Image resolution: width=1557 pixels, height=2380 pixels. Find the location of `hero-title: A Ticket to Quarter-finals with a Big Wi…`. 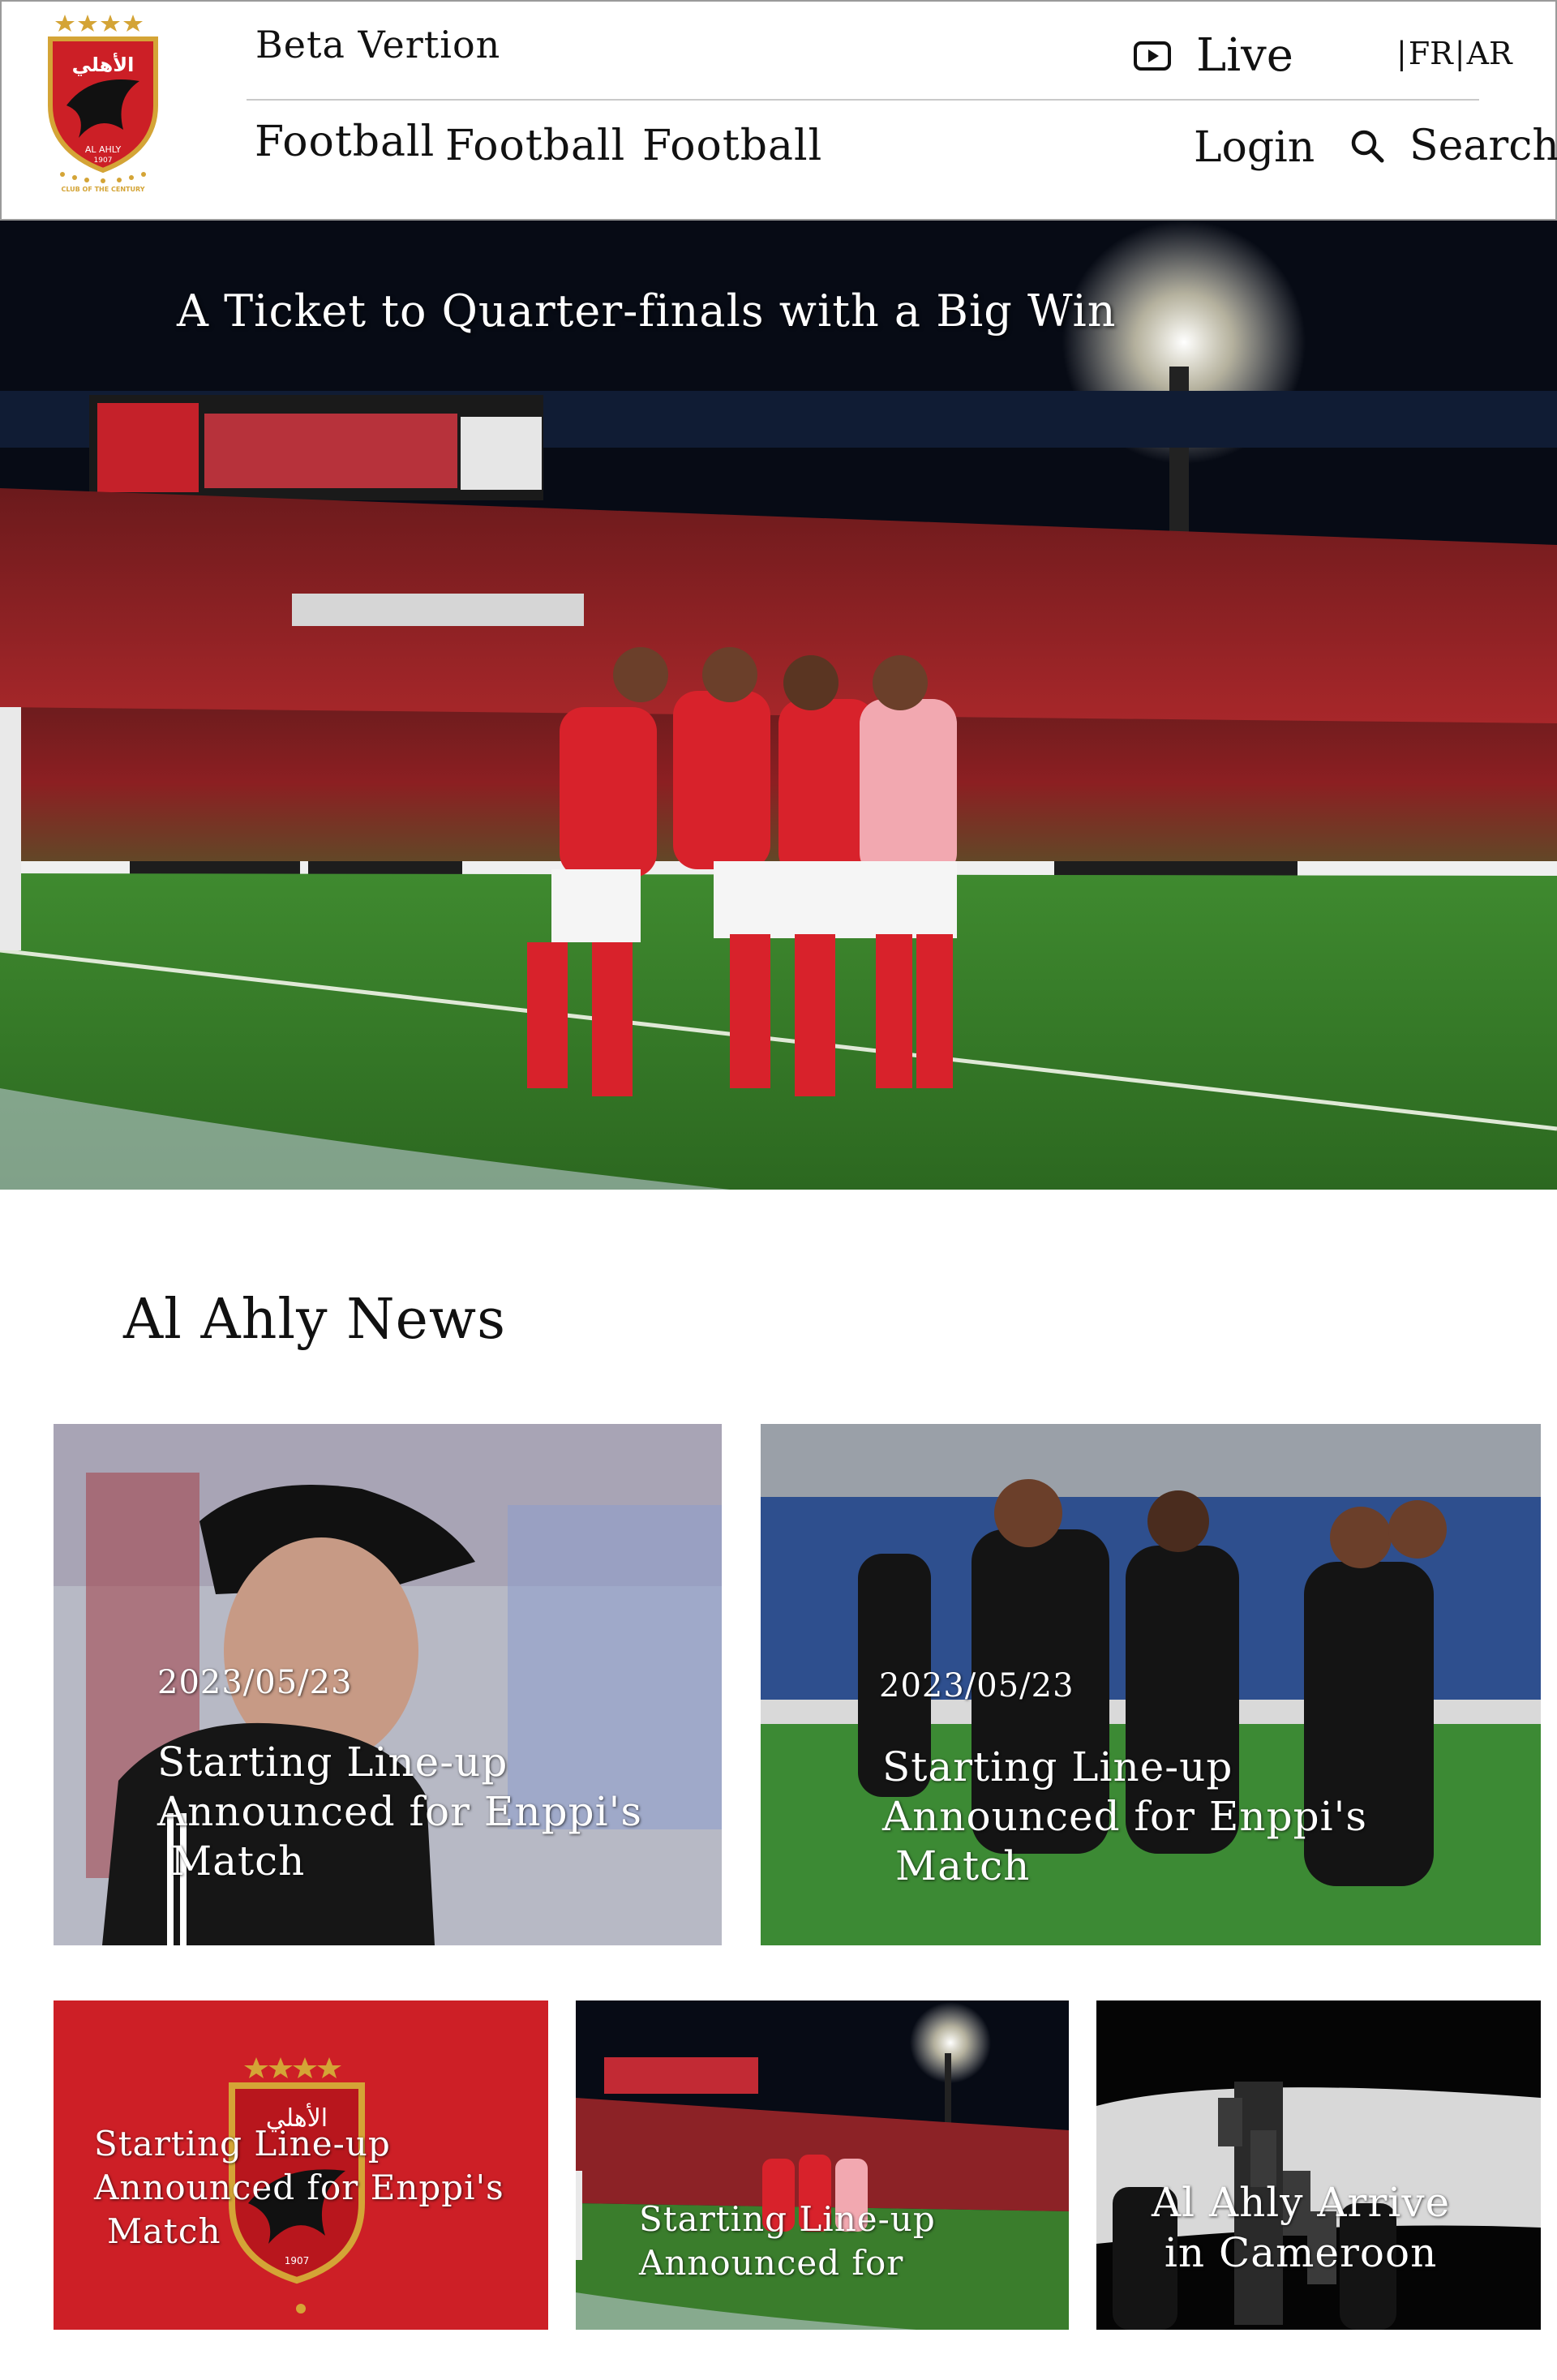

hero-title: A Ticket to Quarter-finals with a Big Wi… is located at coordinates (647, 311).